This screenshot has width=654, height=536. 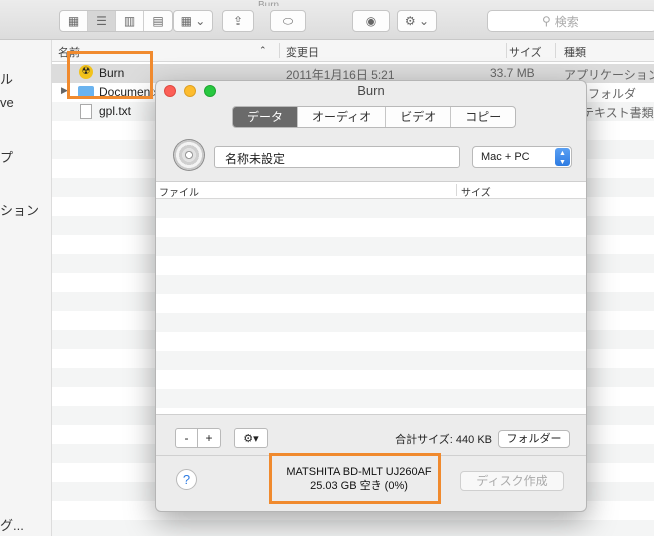 I want to click on filesystem-value: Mac + PC, so click(x=505, y=157).